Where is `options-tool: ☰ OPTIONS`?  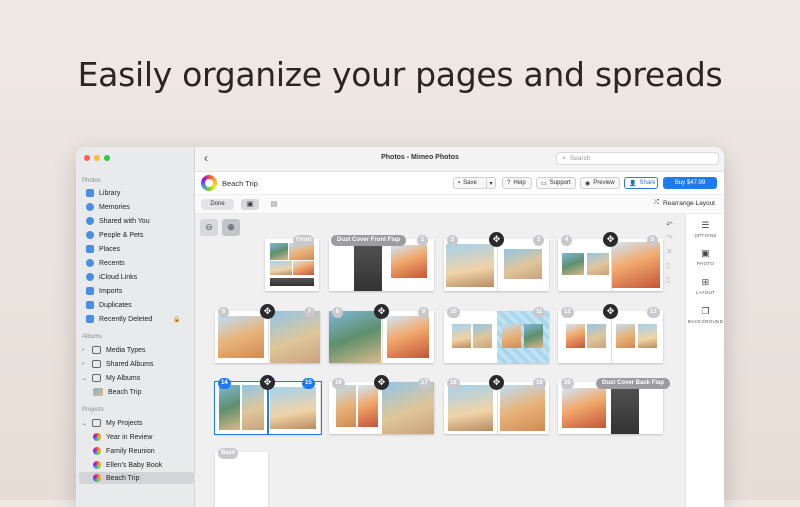
options-tool: ☰ OPTIONS is located at coordinates (705, 229).